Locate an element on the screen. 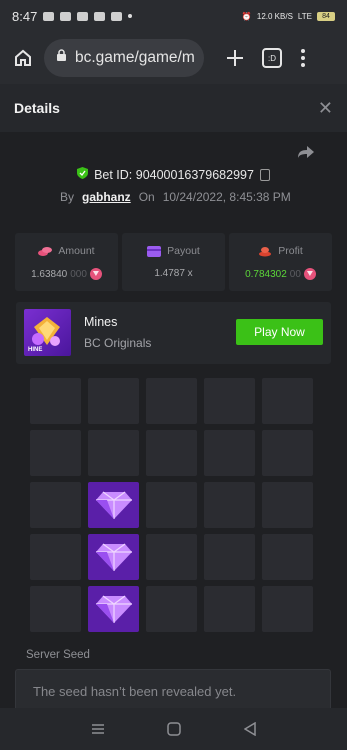 This screenshot has width=347, height=750. amount-card: Amount 1.63840 000 is located at coordinates (66, 262).